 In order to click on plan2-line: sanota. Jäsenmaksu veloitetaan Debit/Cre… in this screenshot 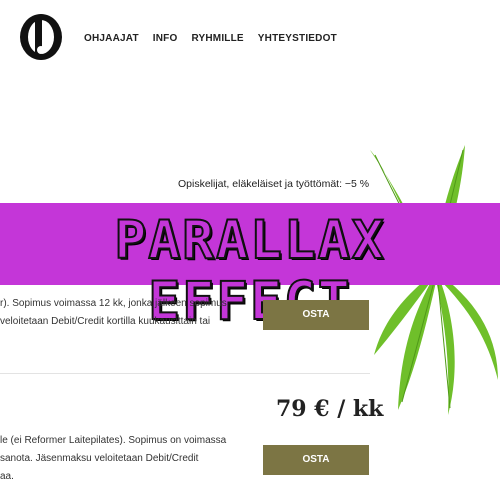, I will do `click(99, 458)`.